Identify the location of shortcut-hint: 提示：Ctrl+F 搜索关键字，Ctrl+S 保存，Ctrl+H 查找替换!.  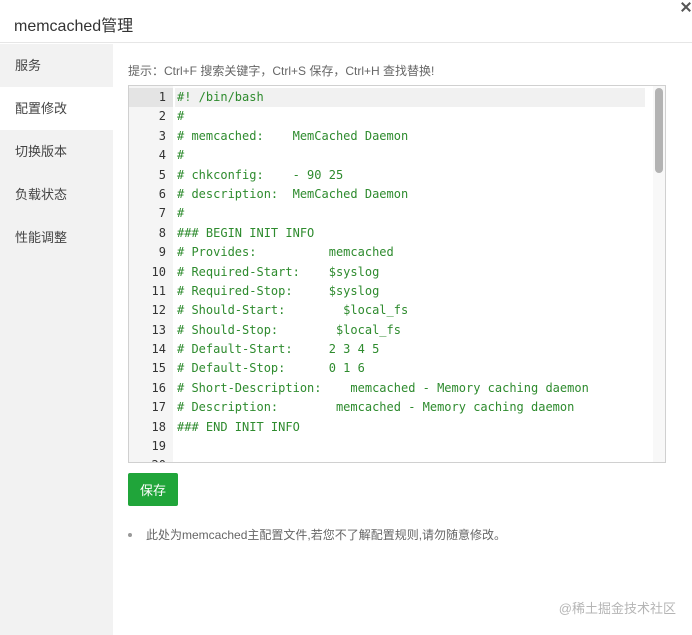
(281, 71).